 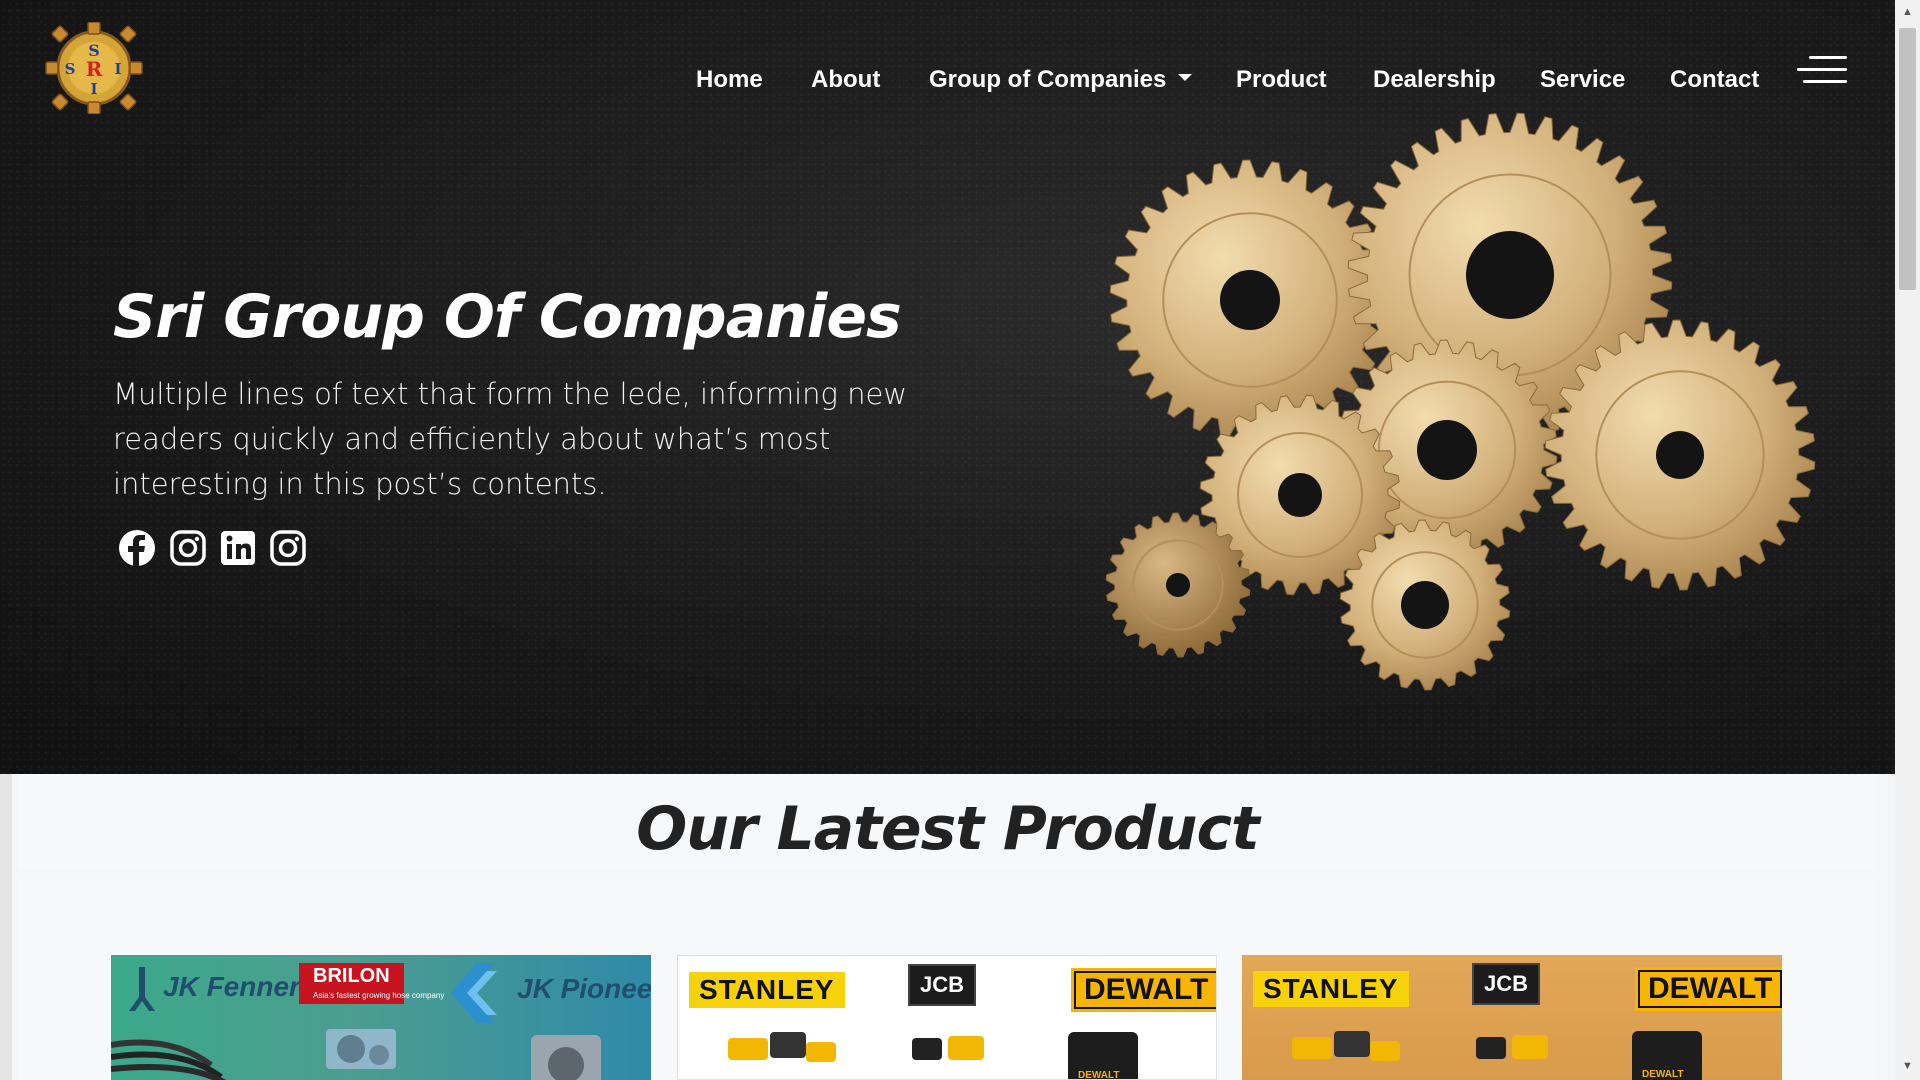 What do you see at coordinates (1907, 159) in the screenshot?
I see `scrollbar-thumb` at bounding box center [1907, 159].